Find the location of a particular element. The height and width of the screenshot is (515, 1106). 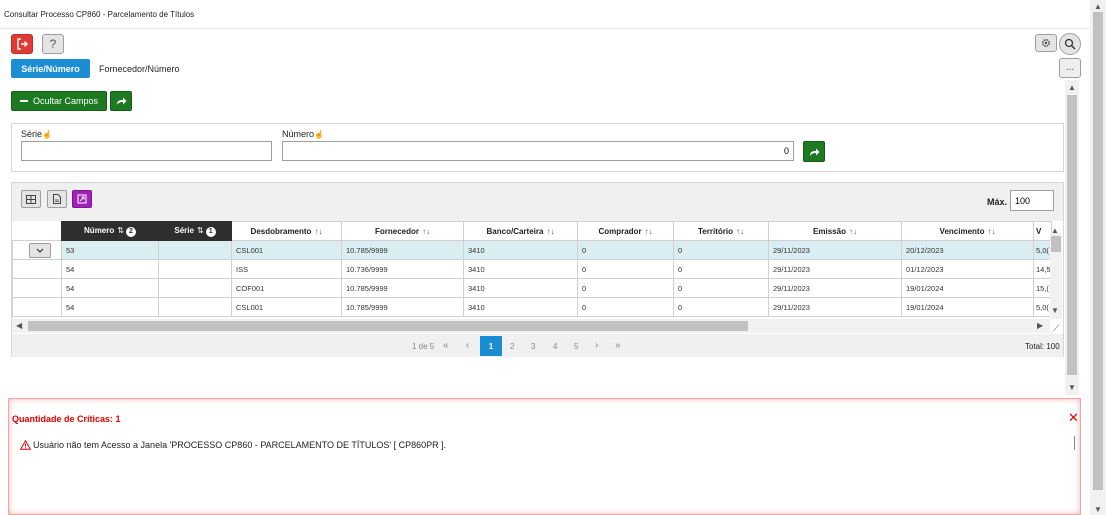

exit-icon is located at coordinates (22, 44).